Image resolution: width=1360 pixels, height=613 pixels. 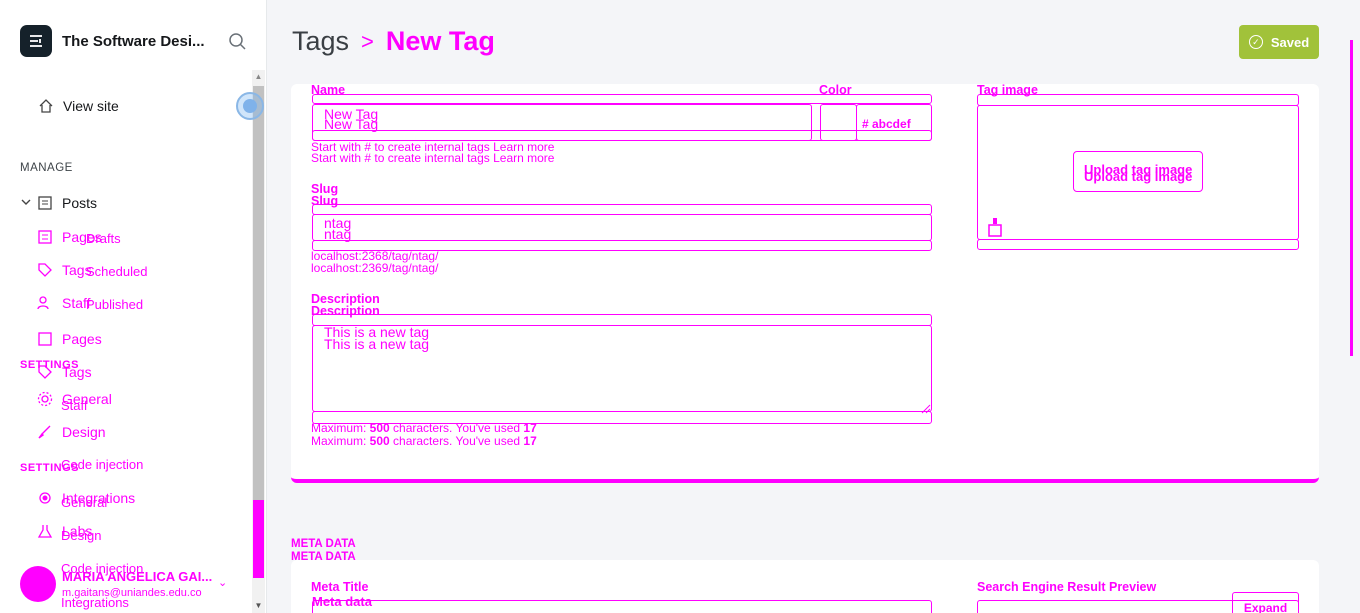 I want to click on sidebar-item-published: Published, so click(x=114, y=304).